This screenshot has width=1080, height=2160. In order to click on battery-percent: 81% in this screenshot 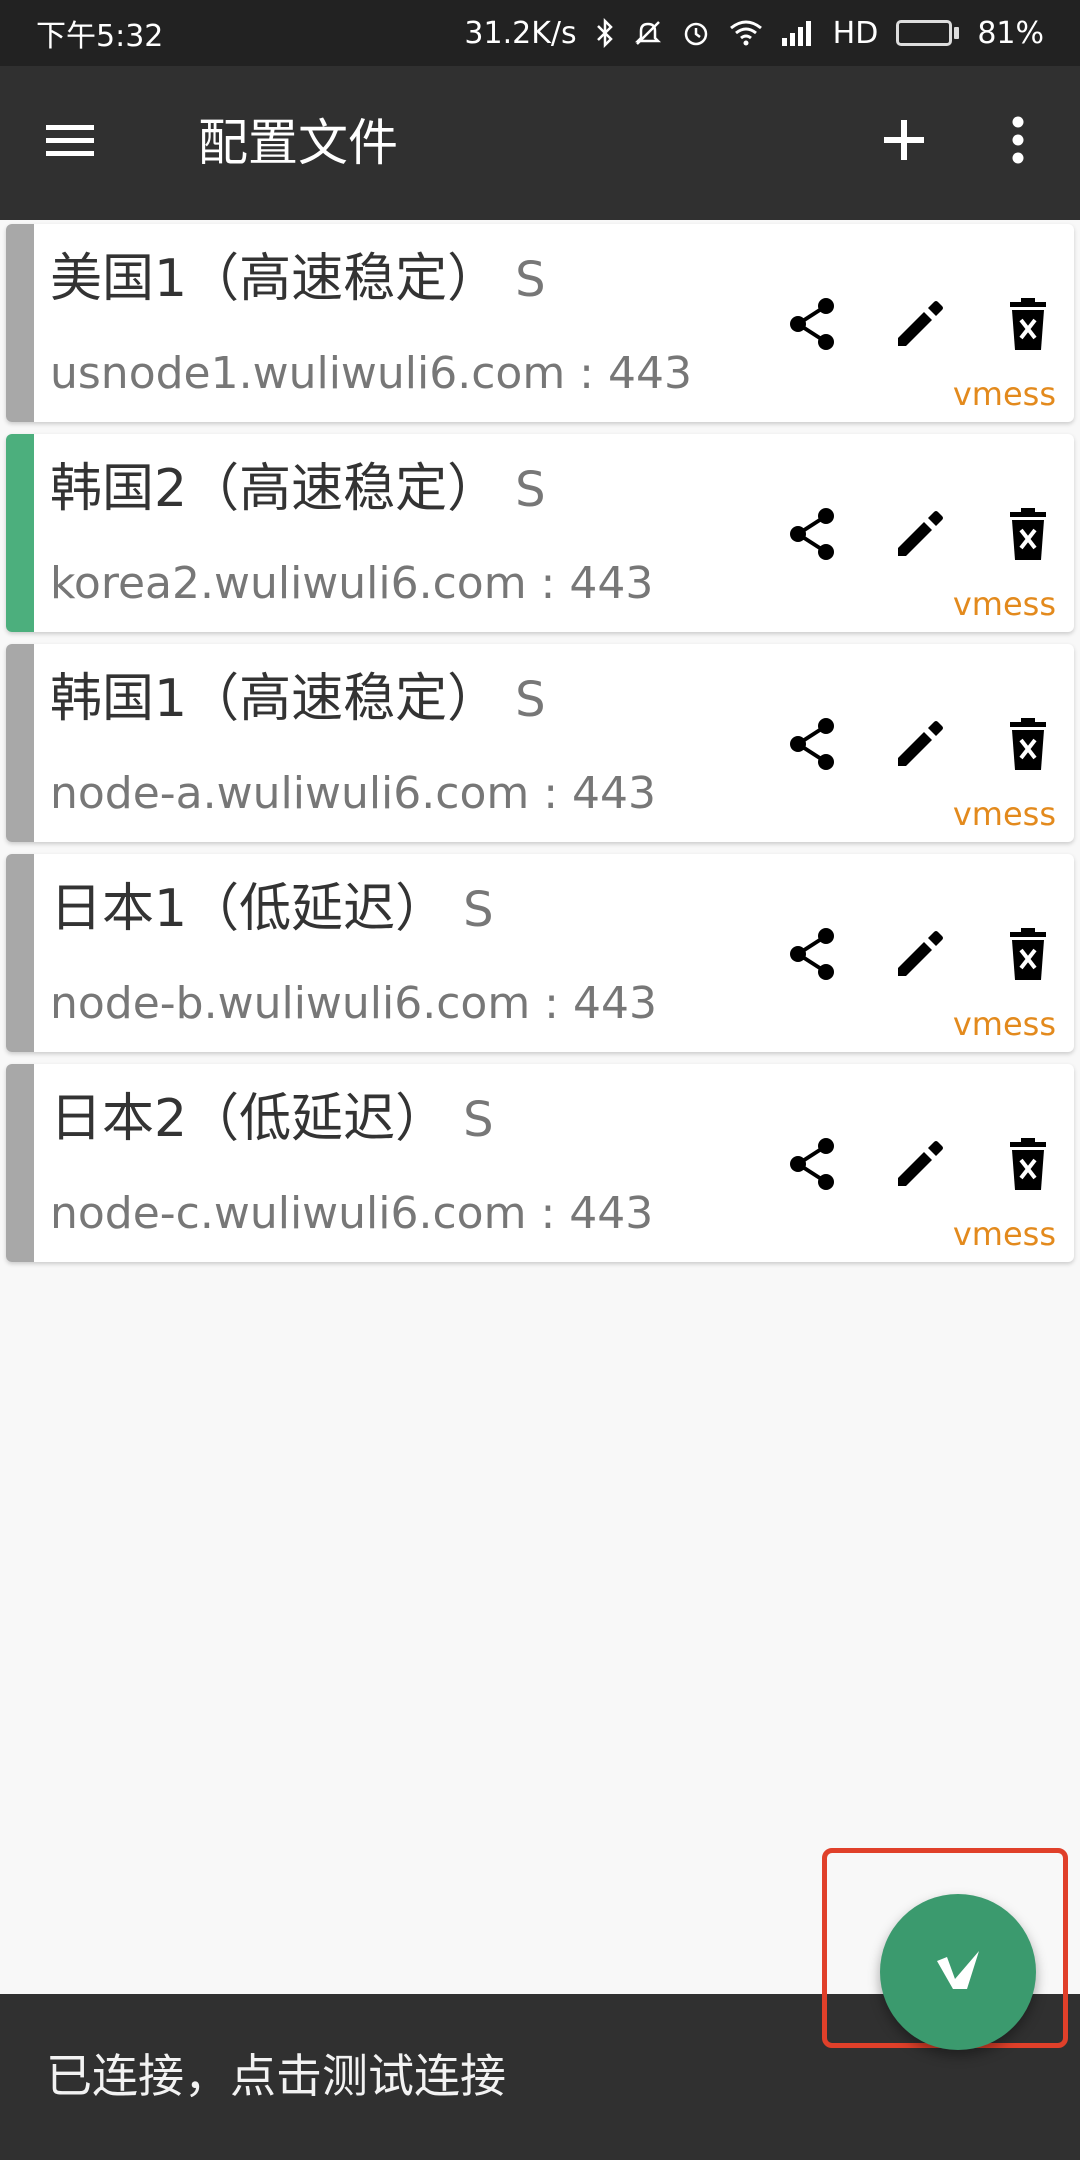, I will do `click(1010, 33)`.